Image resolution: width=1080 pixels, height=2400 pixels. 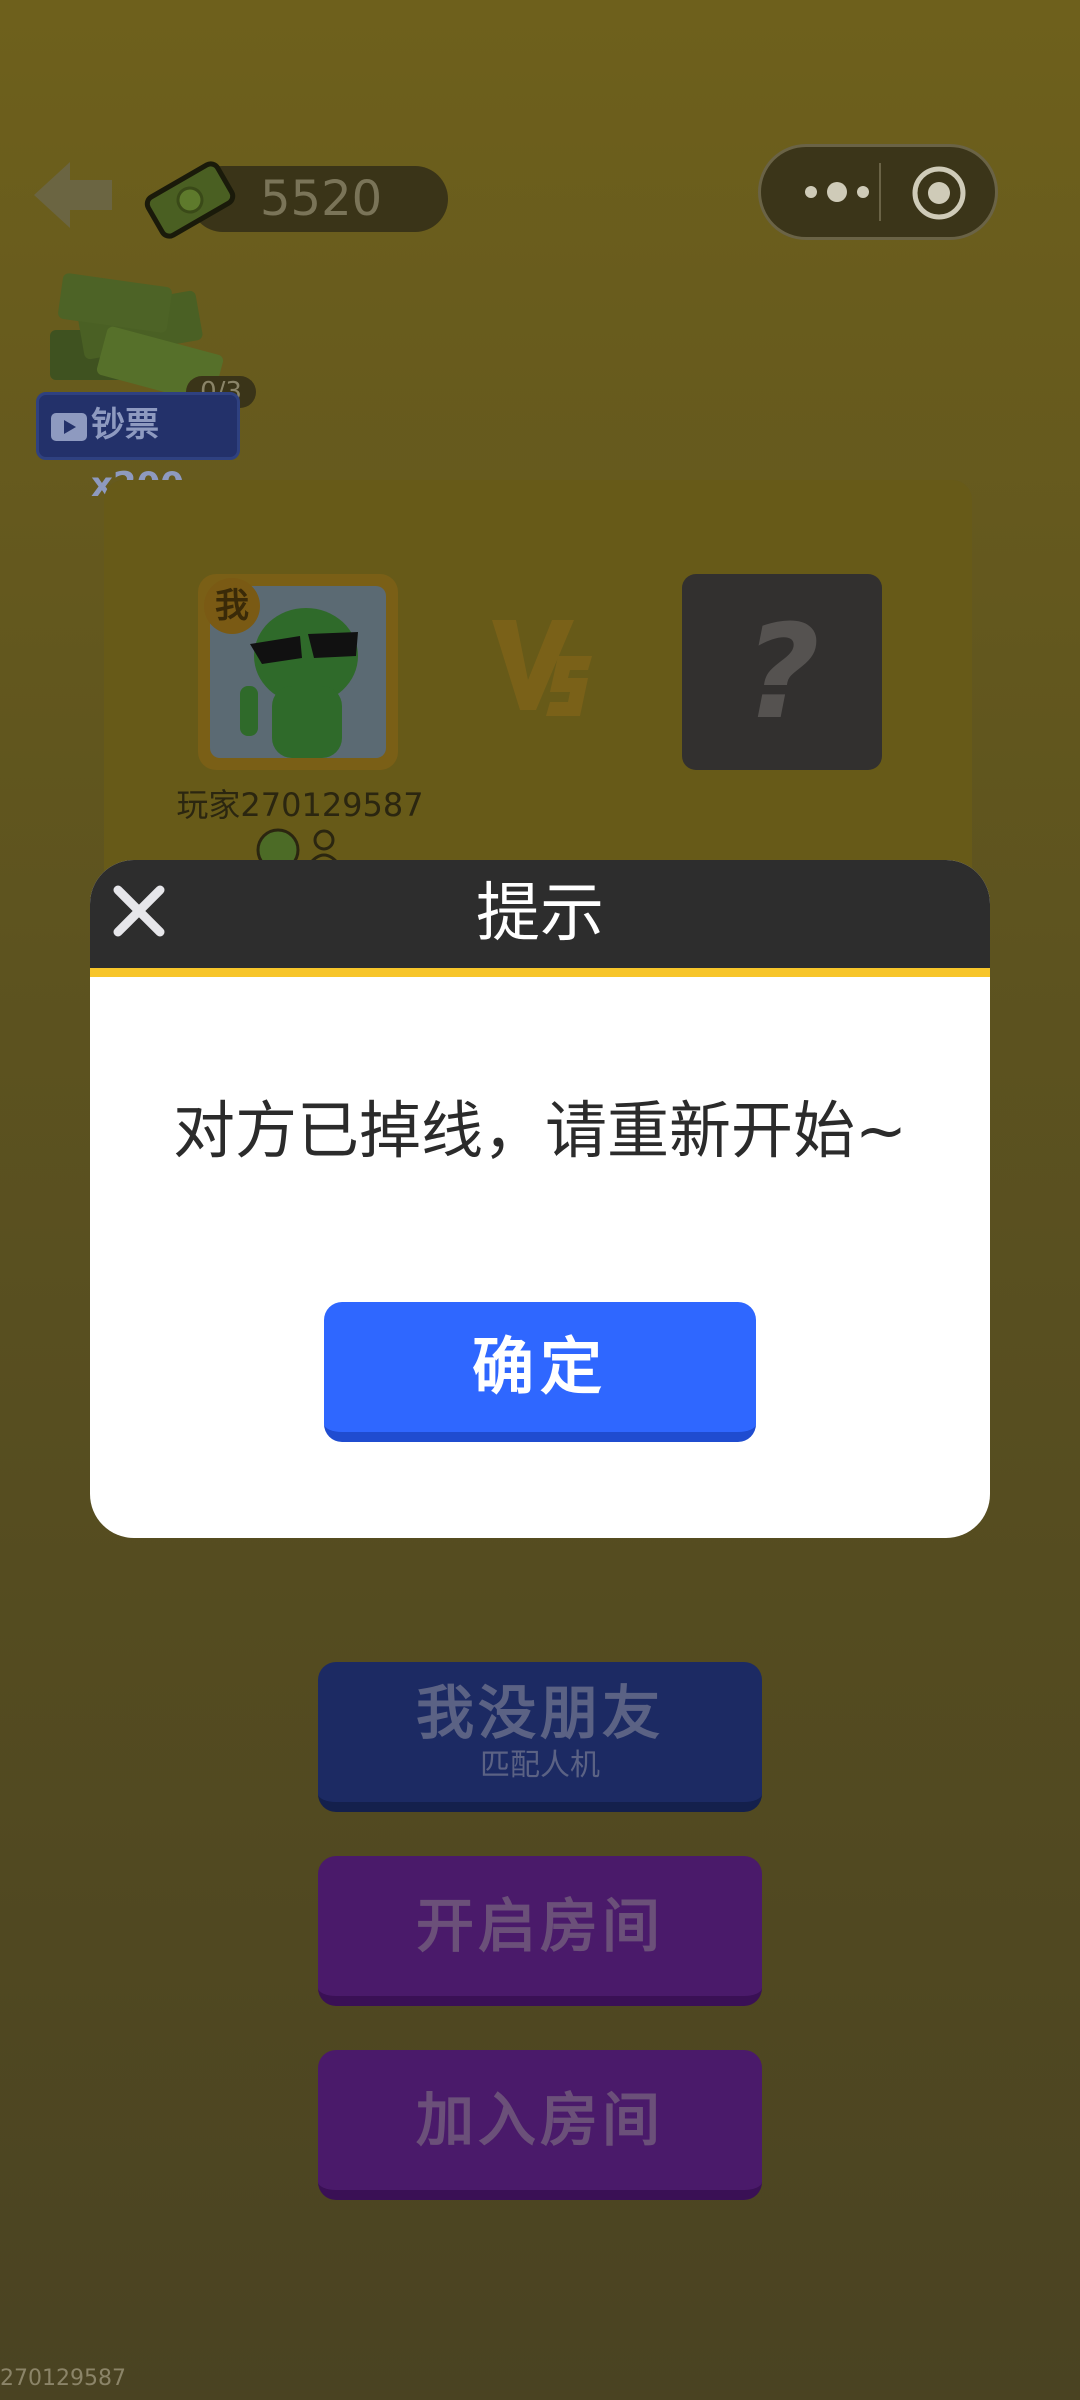 What do you see at coordinates (69, 427) in the screenshot?
I see `video-icon` at bounding box center [69, 427].